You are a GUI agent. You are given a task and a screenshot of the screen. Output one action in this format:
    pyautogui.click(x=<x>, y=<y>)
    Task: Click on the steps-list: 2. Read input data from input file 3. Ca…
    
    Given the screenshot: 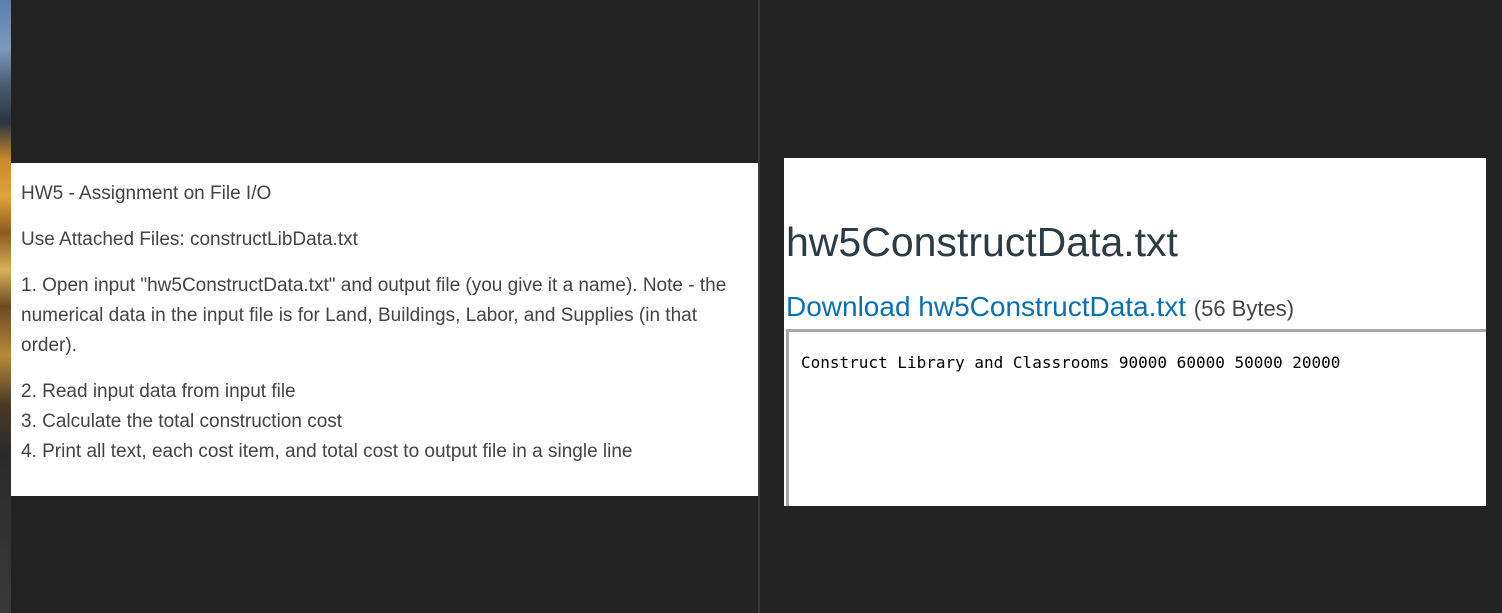 What is the action you would take?
    pyautogui.click(x=384, y=422)
    